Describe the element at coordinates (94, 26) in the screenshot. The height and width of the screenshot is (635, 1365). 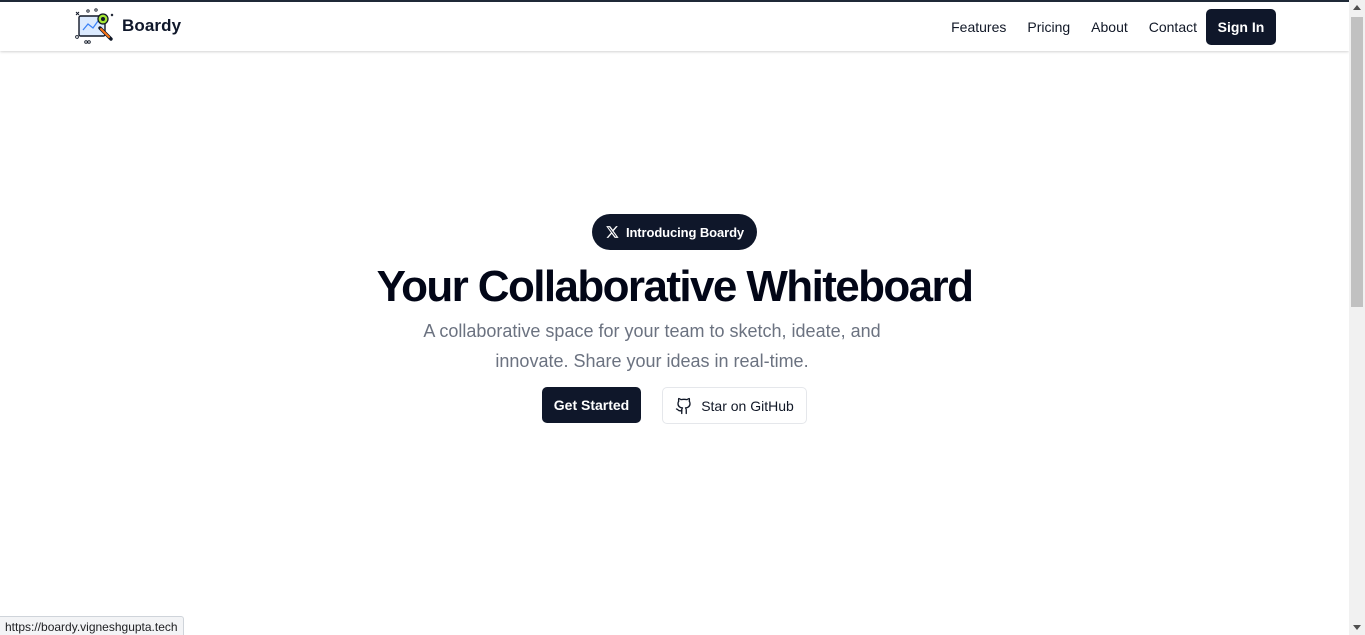
I see `boardy-logo-icon` at that location.